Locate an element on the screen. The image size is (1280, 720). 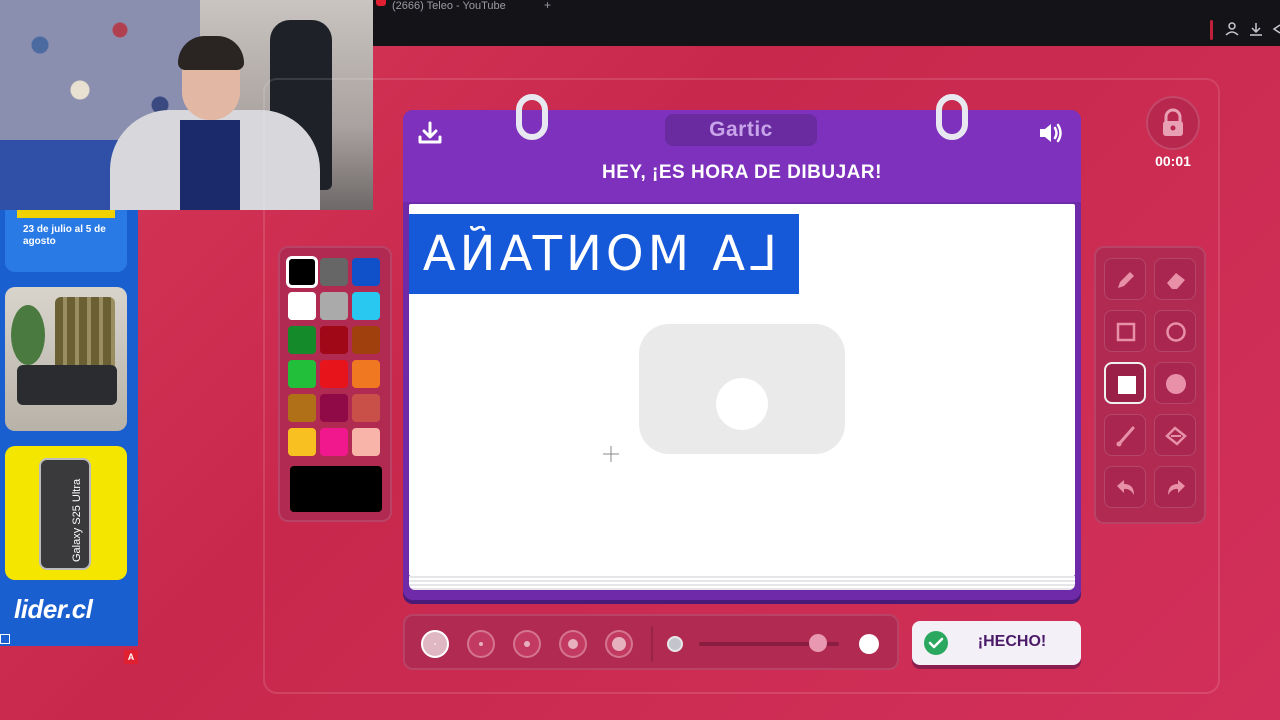
circle-outline-icon is located at coordinates (1176, 332).